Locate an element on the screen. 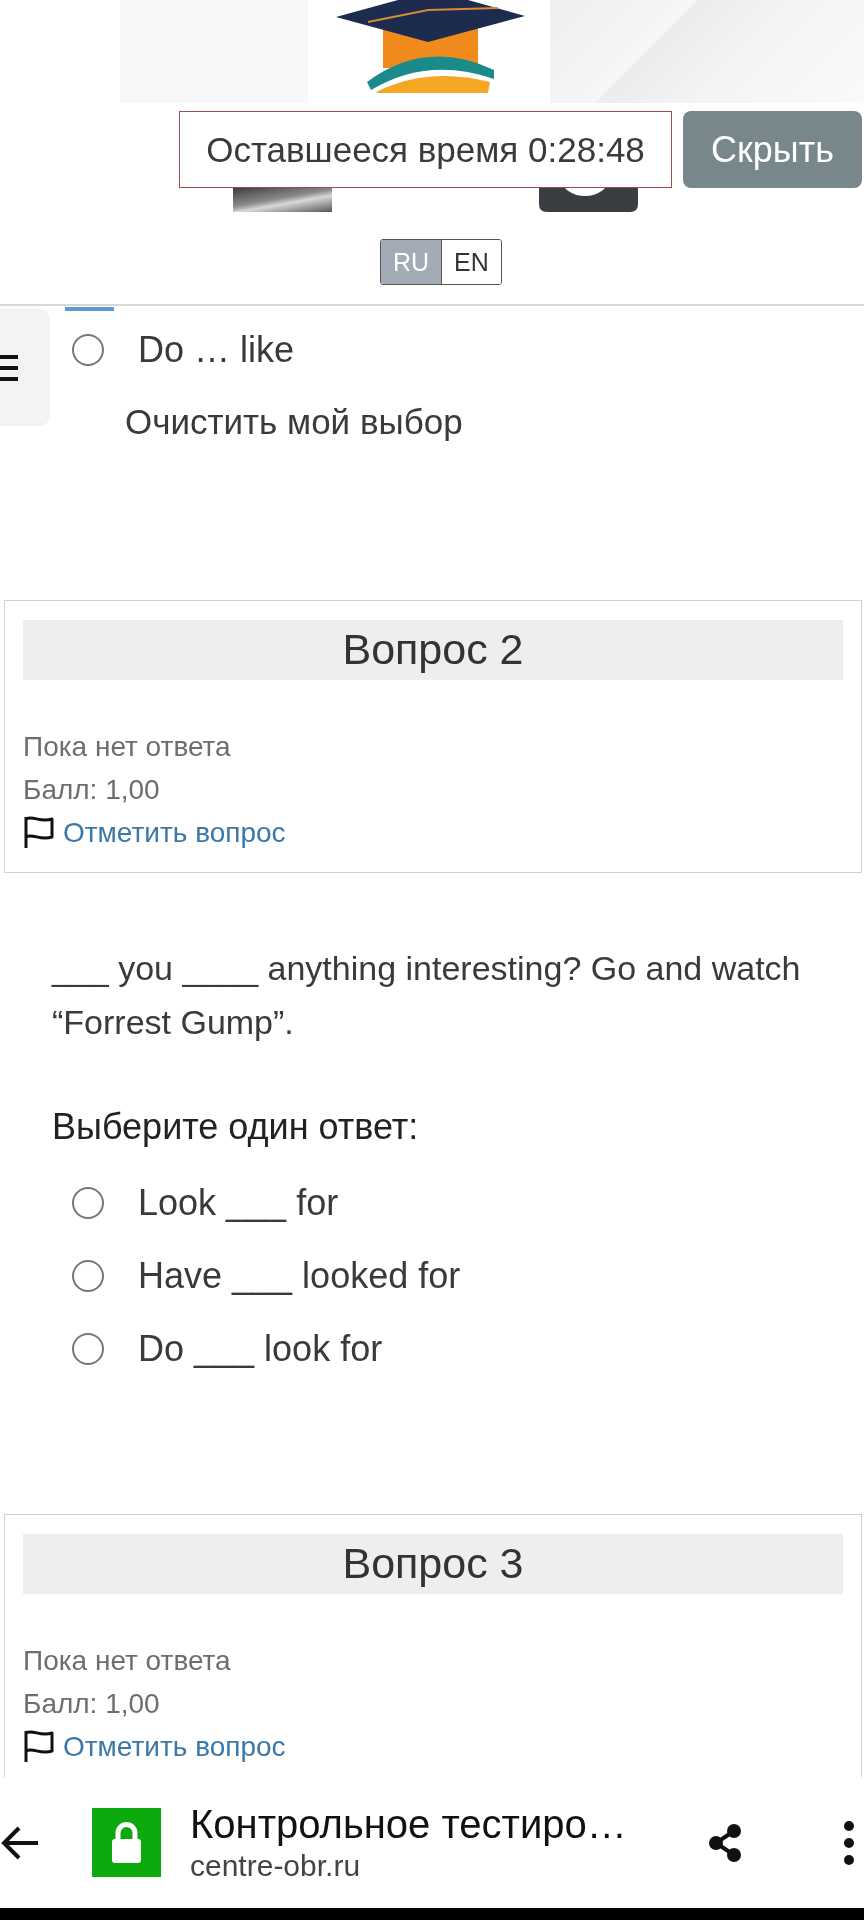 Image resolution: width=864 pixels, height=1920 pixels. question-title: Вопрос 3 is located at coordinates (433, 1563).